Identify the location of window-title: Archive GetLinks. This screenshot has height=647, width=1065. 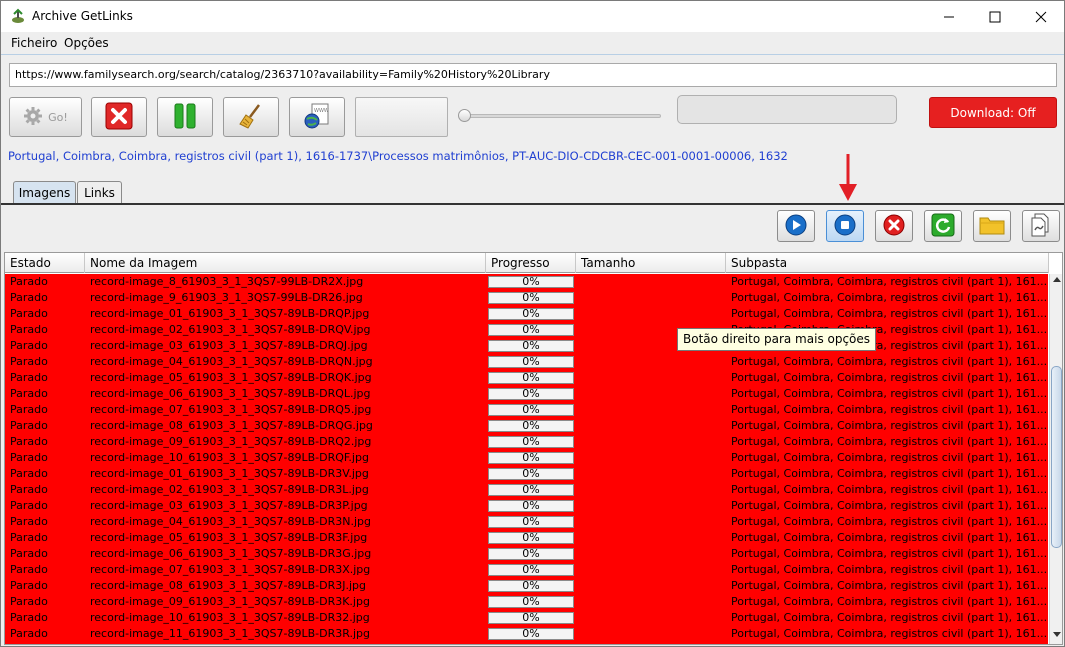
(82, 16).